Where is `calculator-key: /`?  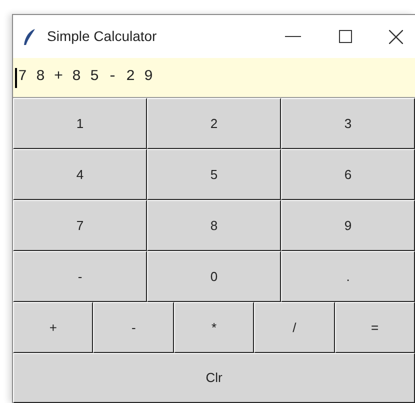 calculator-key: / is located at coordinates (294, 327).